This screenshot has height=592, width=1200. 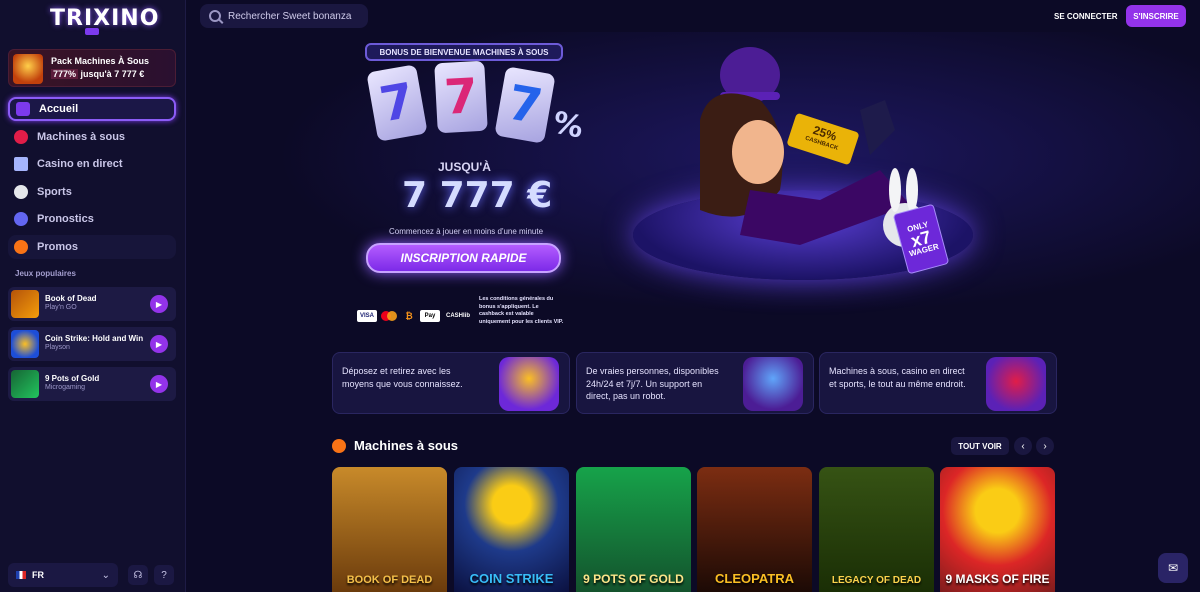 I want to click on sidebar-item-pronostics: Pronostics, so click(x=92, y=219).